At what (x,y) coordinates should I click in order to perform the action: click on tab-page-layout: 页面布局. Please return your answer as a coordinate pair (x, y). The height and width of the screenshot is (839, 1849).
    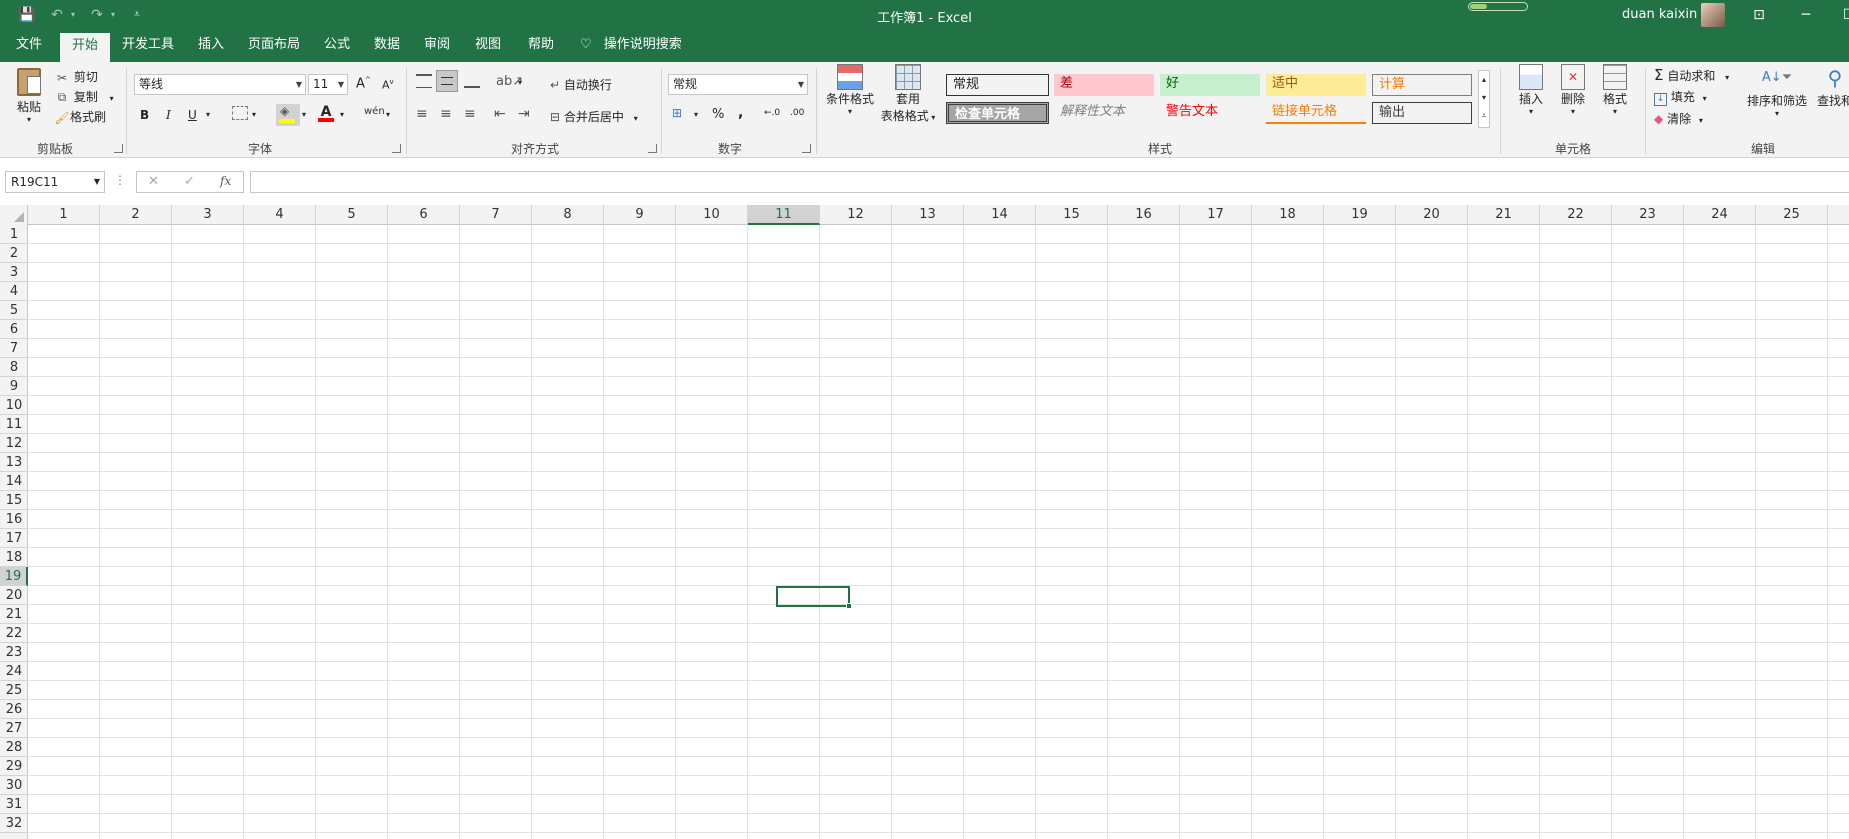
    Looking at the image, I should click on (274, 46).